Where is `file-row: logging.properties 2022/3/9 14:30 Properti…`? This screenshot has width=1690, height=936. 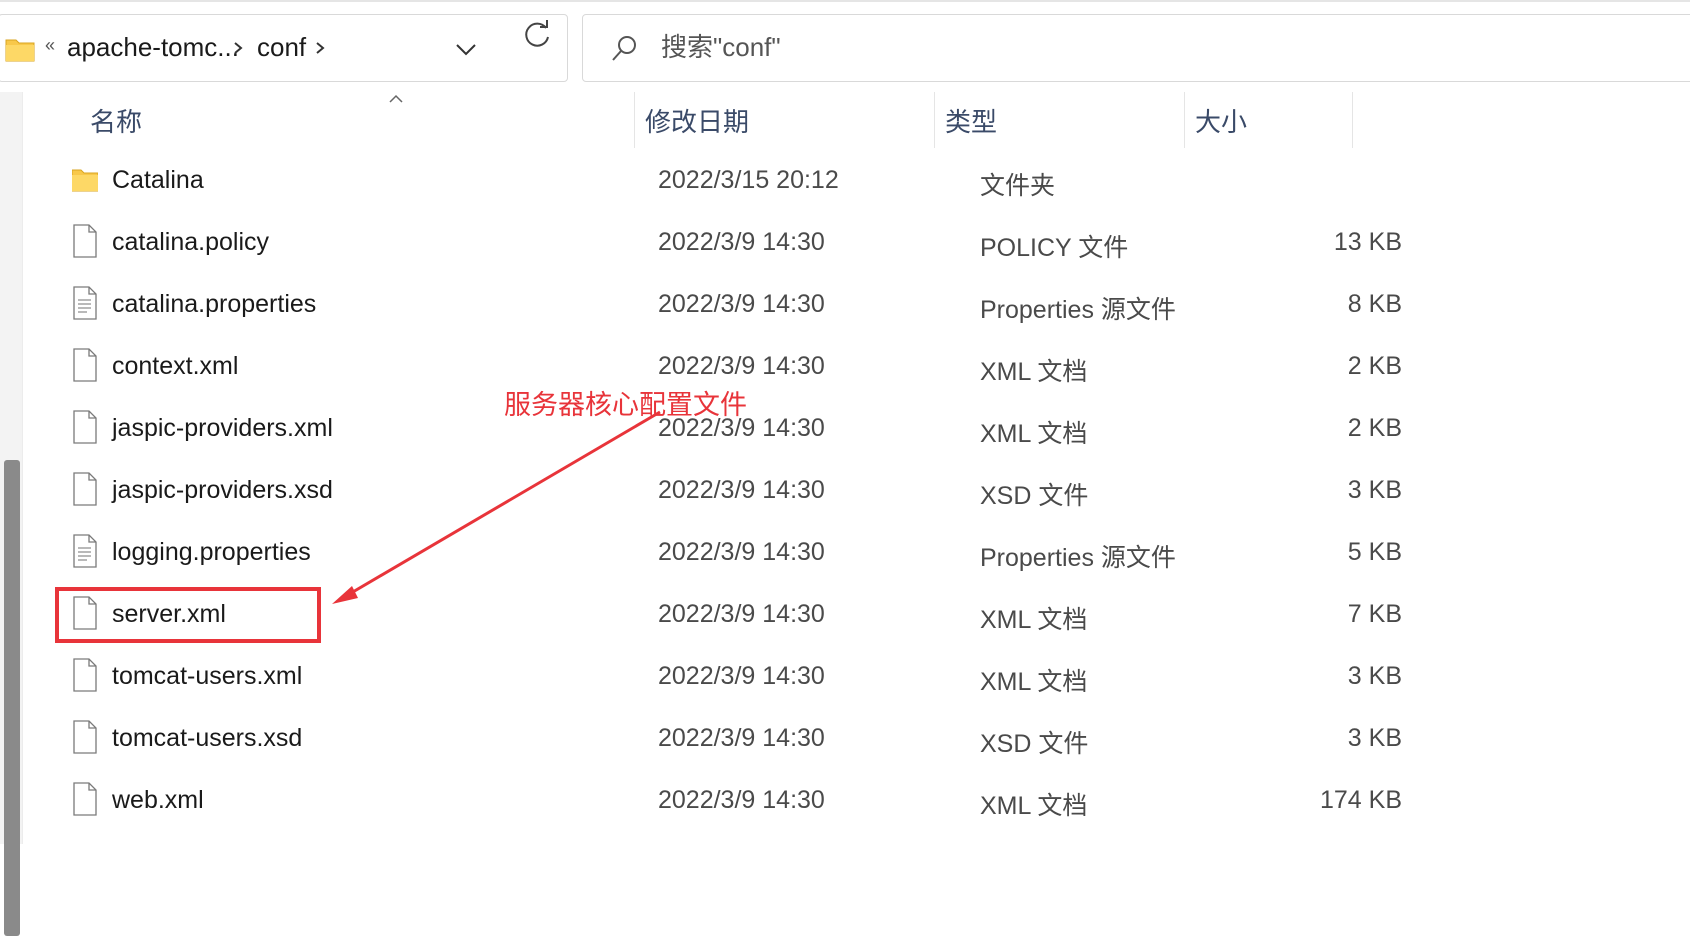
file-row: logging.properties 2022/3/9 14:30 Properti… is located at coordinates (727, 555).